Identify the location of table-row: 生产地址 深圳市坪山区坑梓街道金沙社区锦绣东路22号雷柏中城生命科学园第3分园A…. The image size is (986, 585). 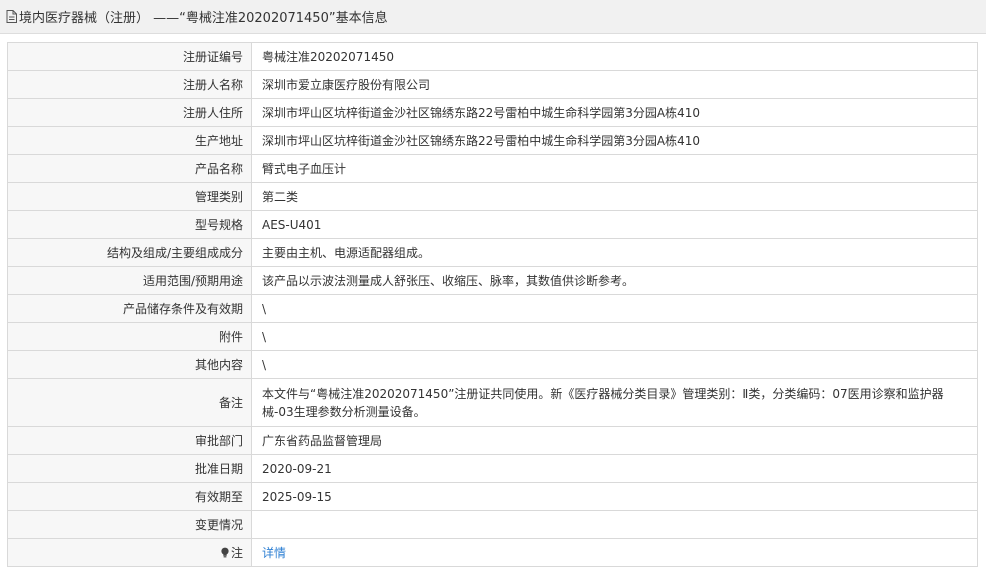
(492, 140).